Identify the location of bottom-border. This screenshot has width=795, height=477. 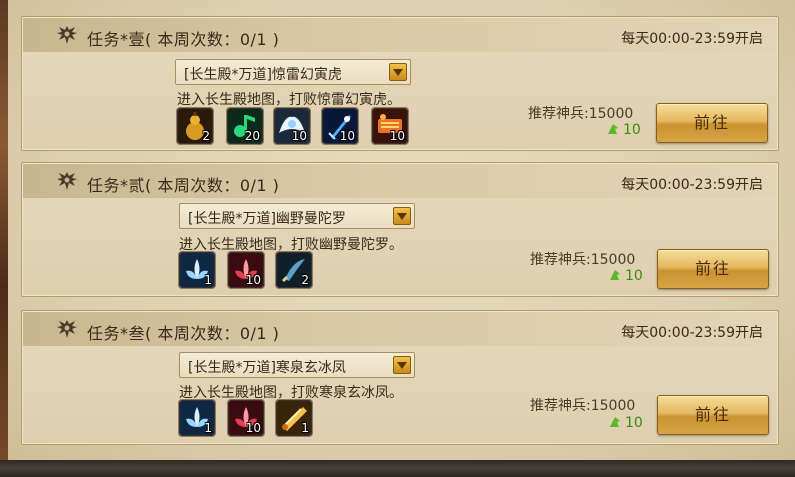
(397, 468).